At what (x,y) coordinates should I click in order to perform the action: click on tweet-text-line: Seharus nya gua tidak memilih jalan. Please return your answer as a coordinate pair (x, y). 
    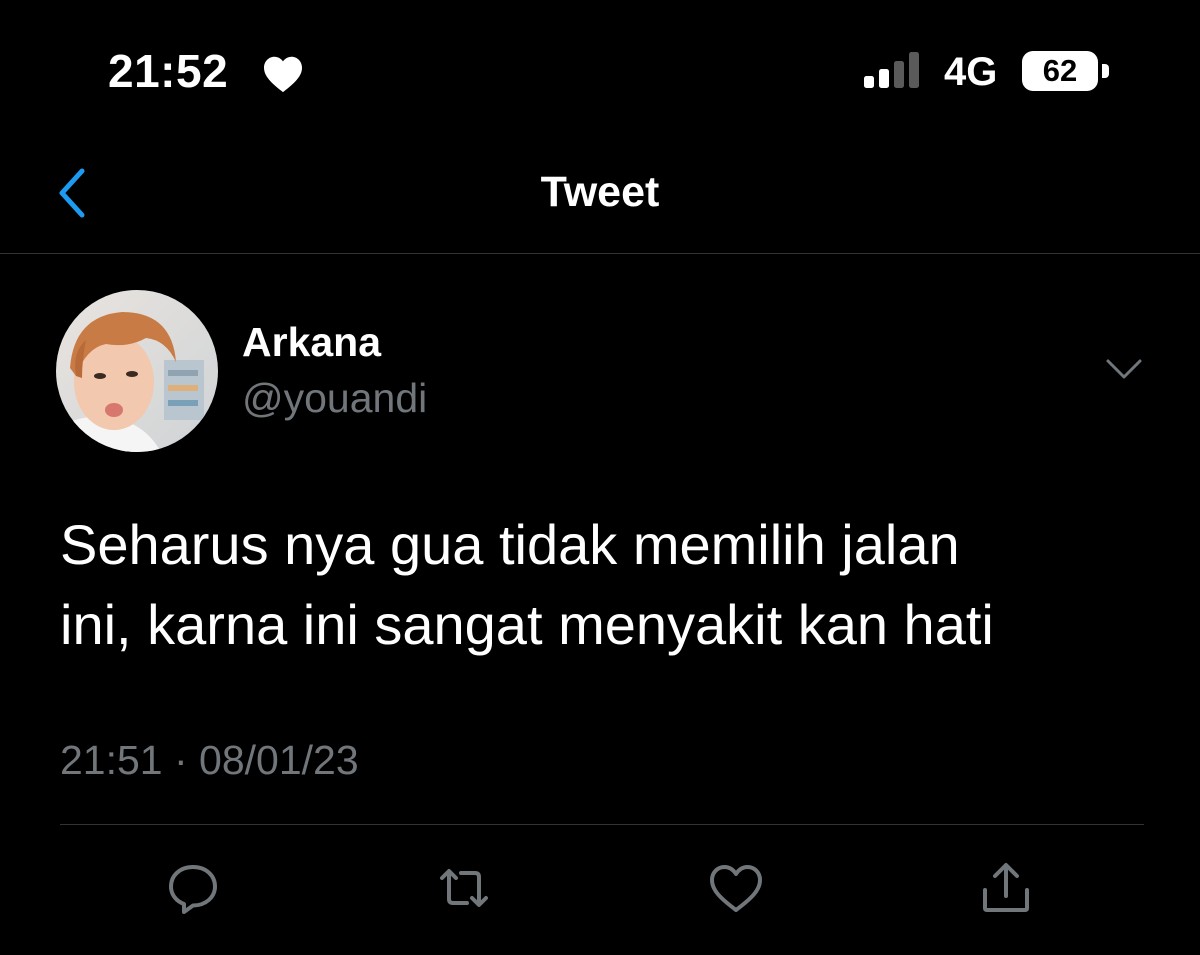
    Looking at the image, I should click on (510, 544).